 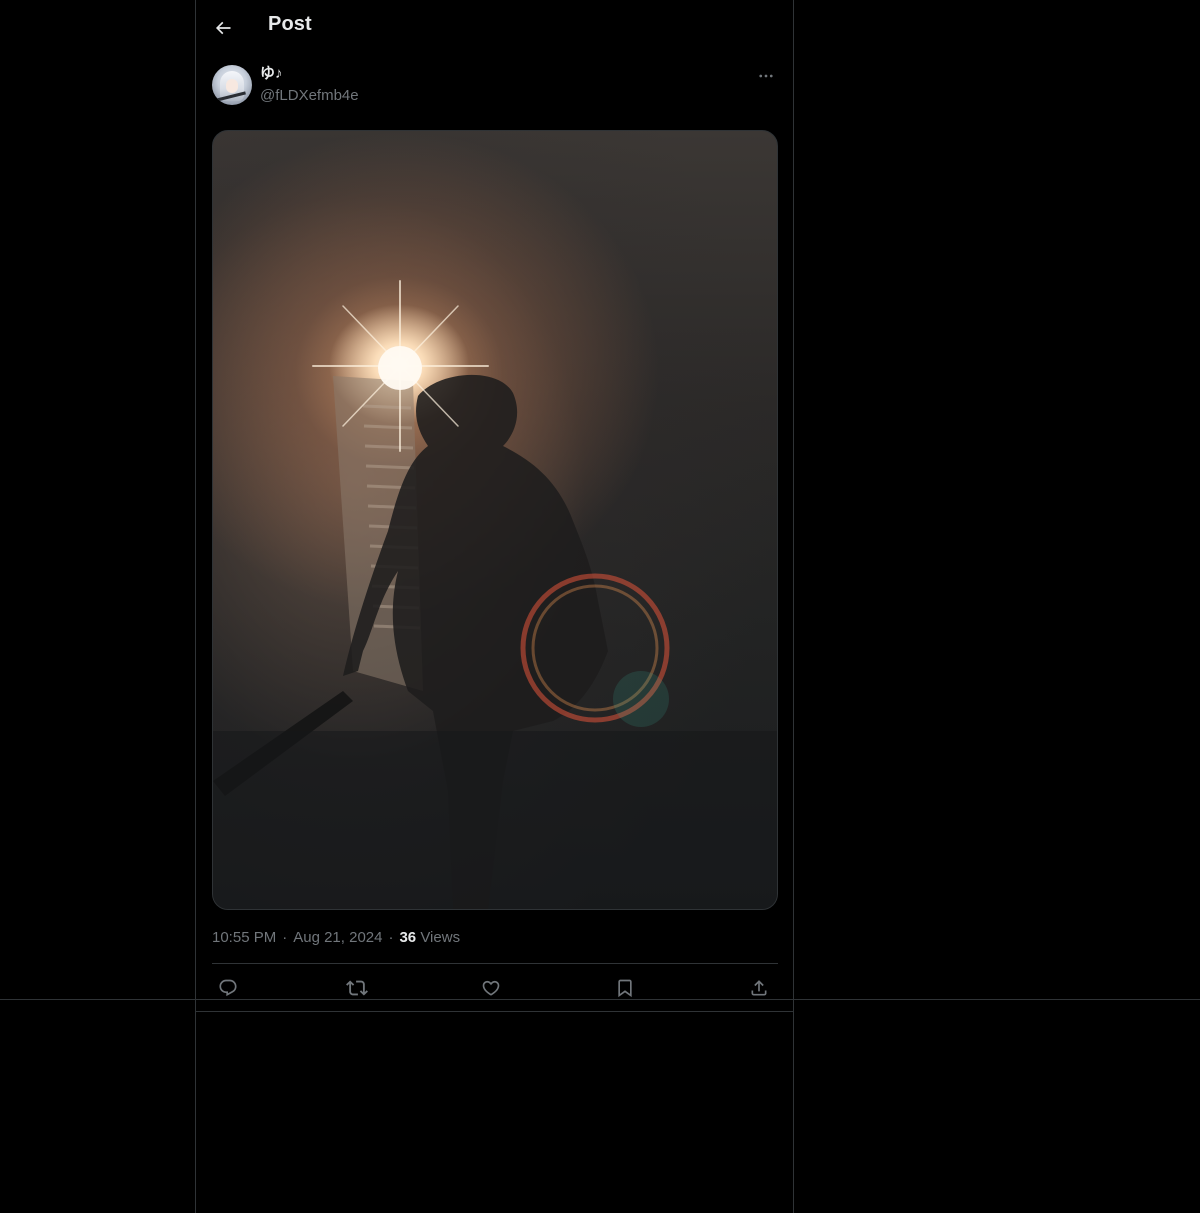 What do you see at coordinates (244, 937) in the screenshot?
I see `post-time: 10:55 PM` at bounding box center [244, 937].